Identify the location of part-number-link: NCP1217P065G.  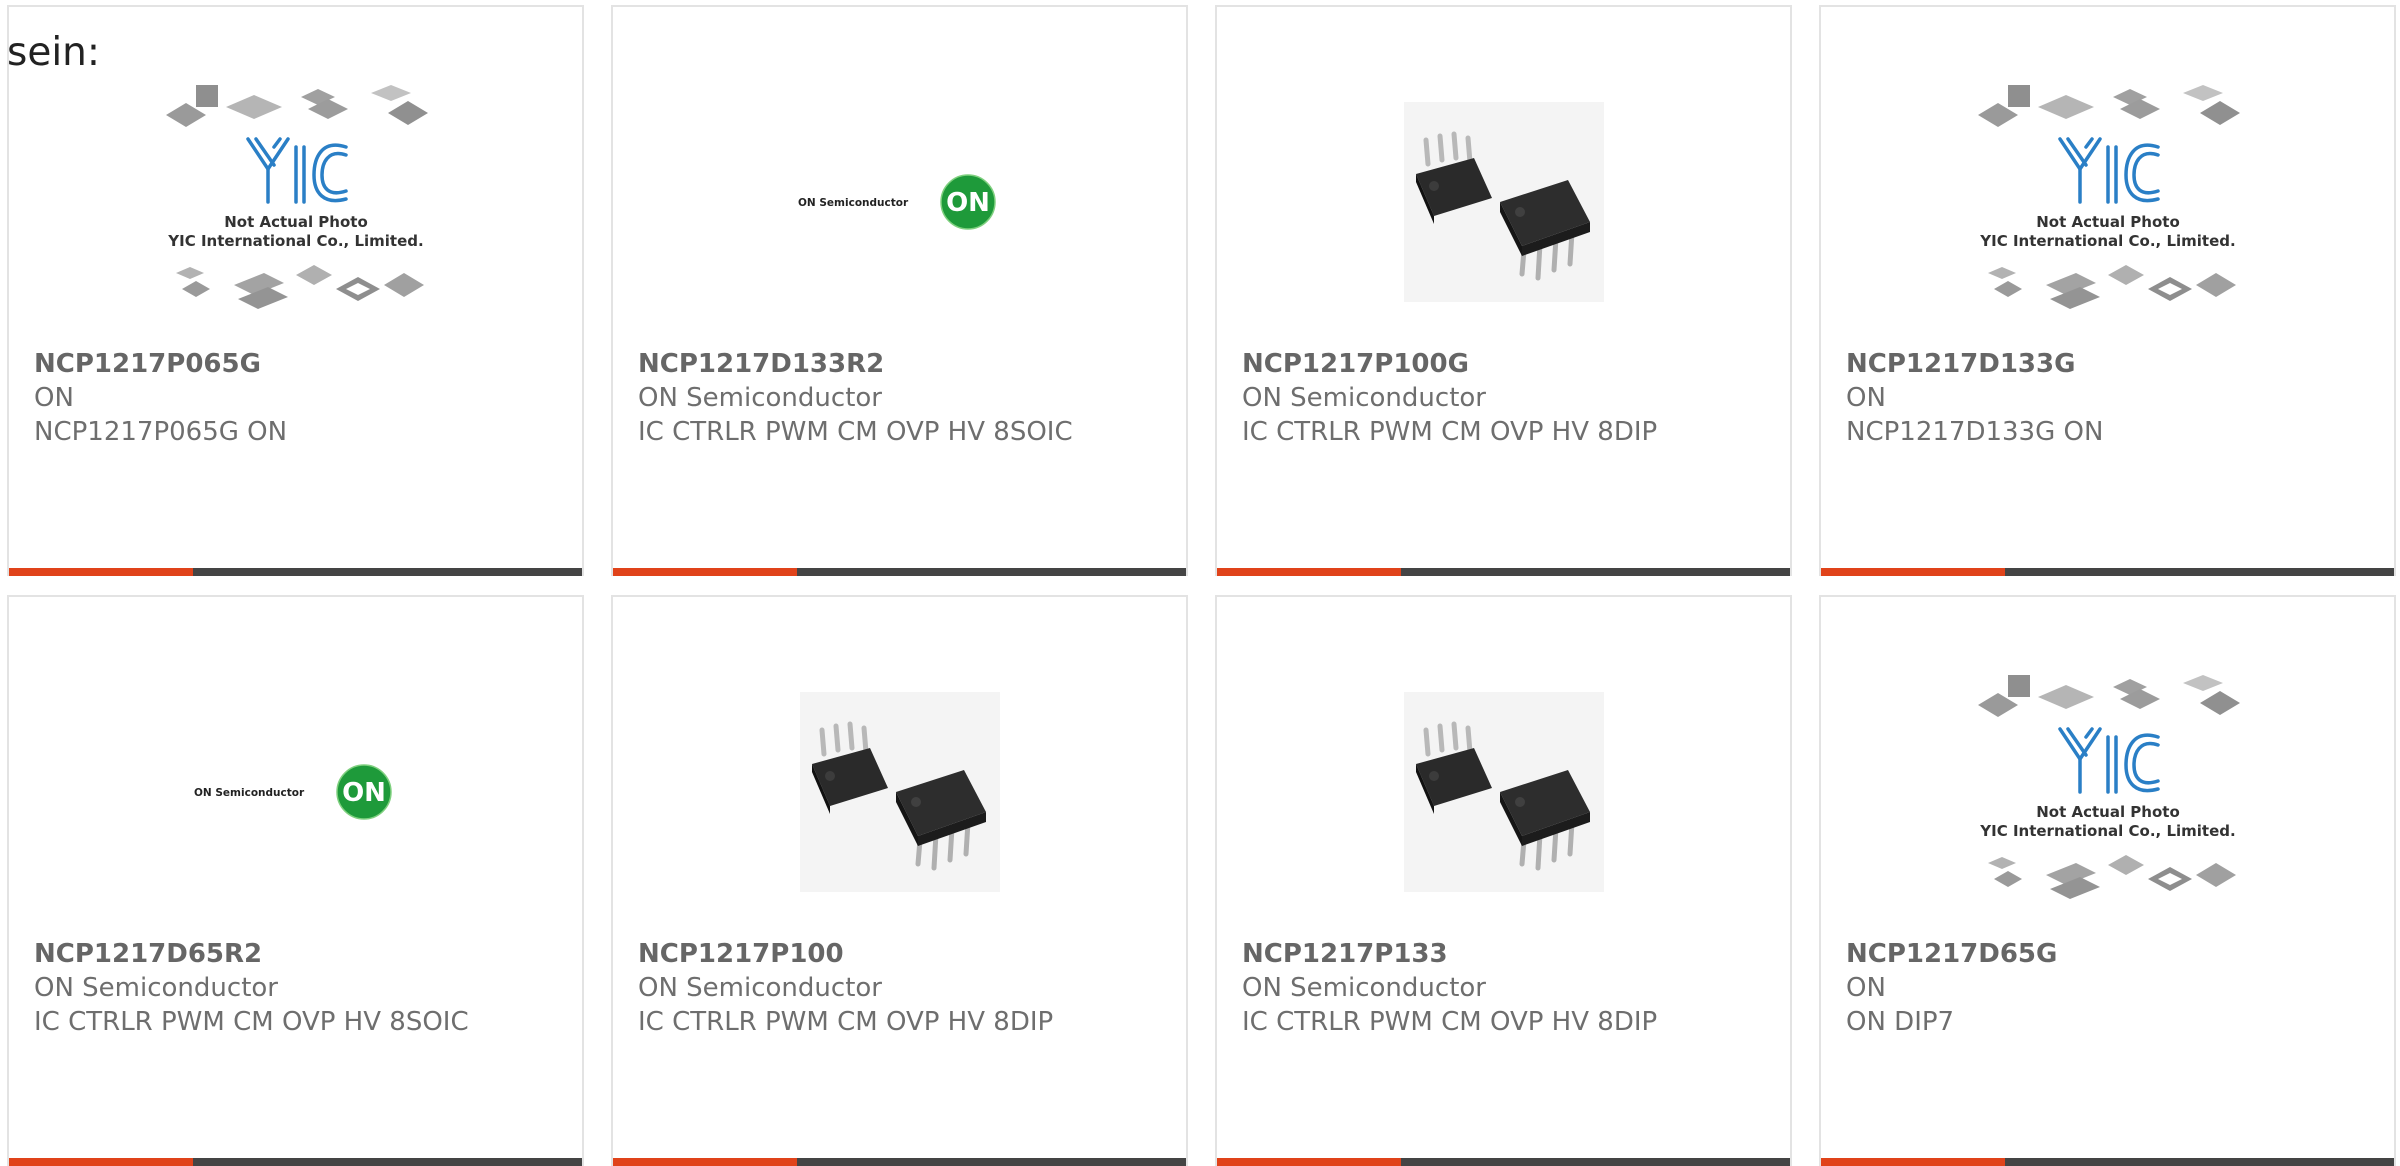
(254, 364).